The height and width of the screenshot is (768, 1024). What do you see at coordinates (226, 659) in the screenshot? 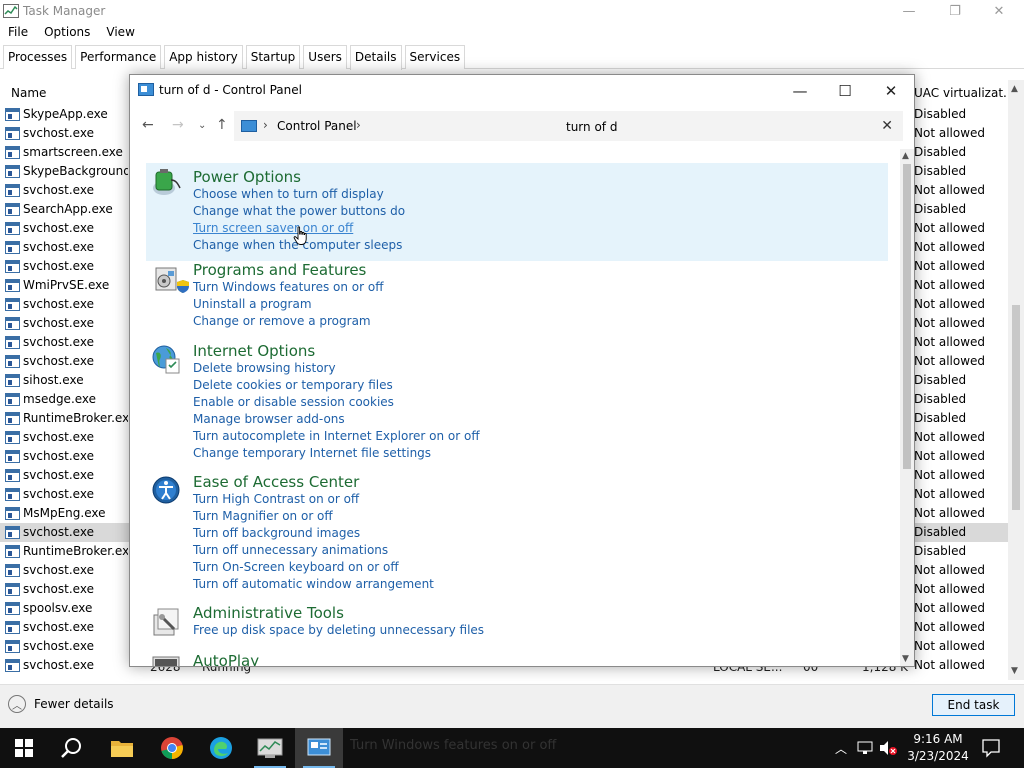
I see `group-title: AutoPlay` at bounding box center [226, 659].